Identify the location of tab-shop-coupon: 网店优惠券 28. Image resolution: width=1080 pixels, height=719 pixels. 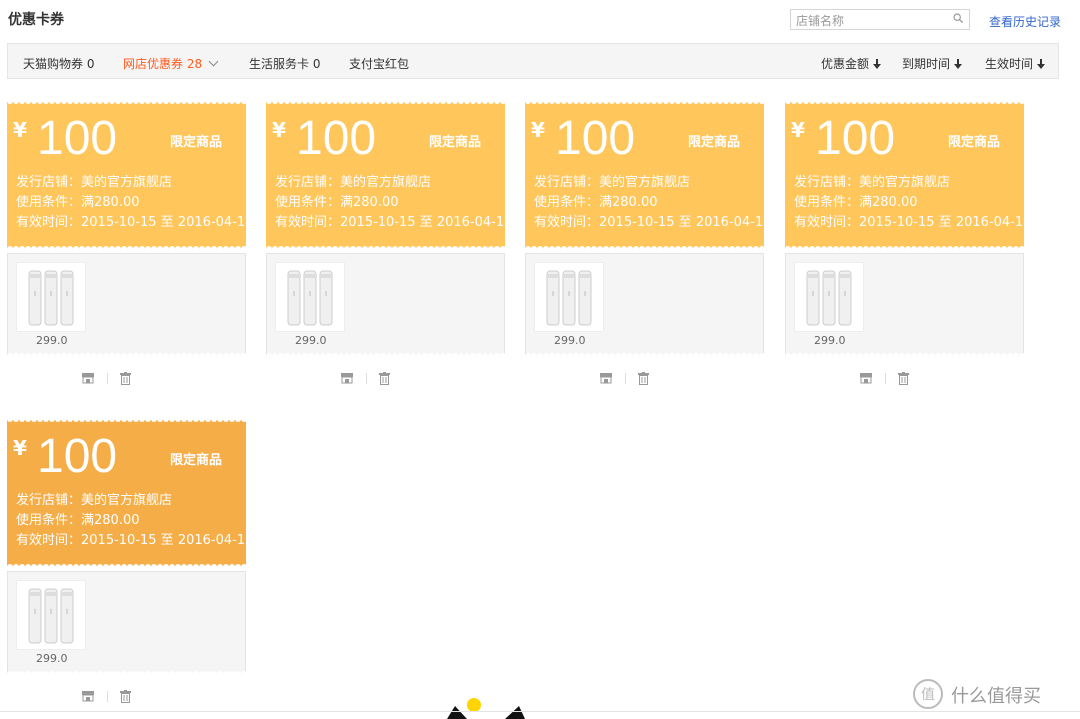
(171, 63).